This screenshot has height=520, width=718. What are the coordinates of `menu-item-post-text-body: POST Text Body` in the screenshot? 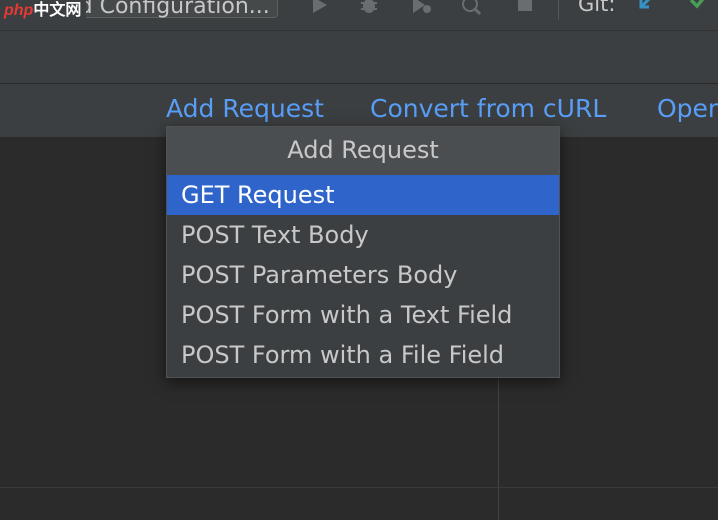 It's located at (363, 235).